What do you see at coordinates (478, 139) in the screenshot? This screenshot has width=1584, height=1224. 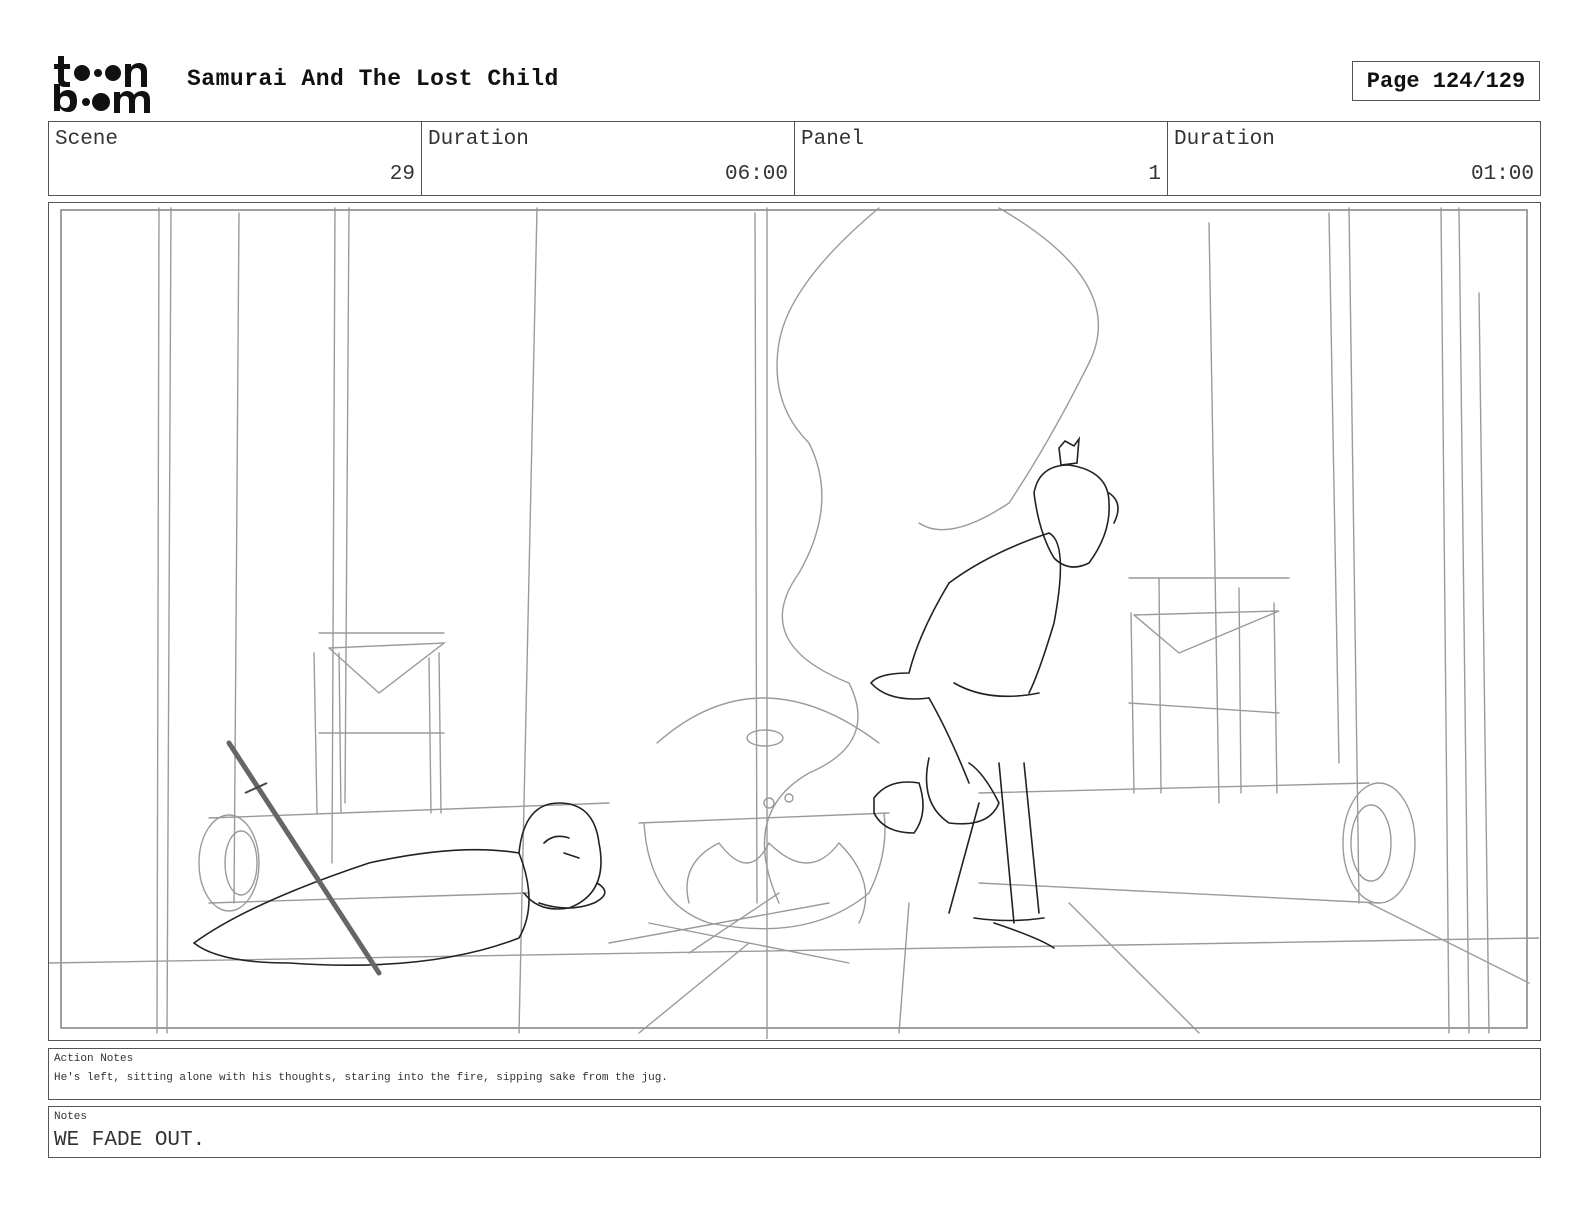 I see `scene-duration-label: Duration` at bounding box center [478, 139].